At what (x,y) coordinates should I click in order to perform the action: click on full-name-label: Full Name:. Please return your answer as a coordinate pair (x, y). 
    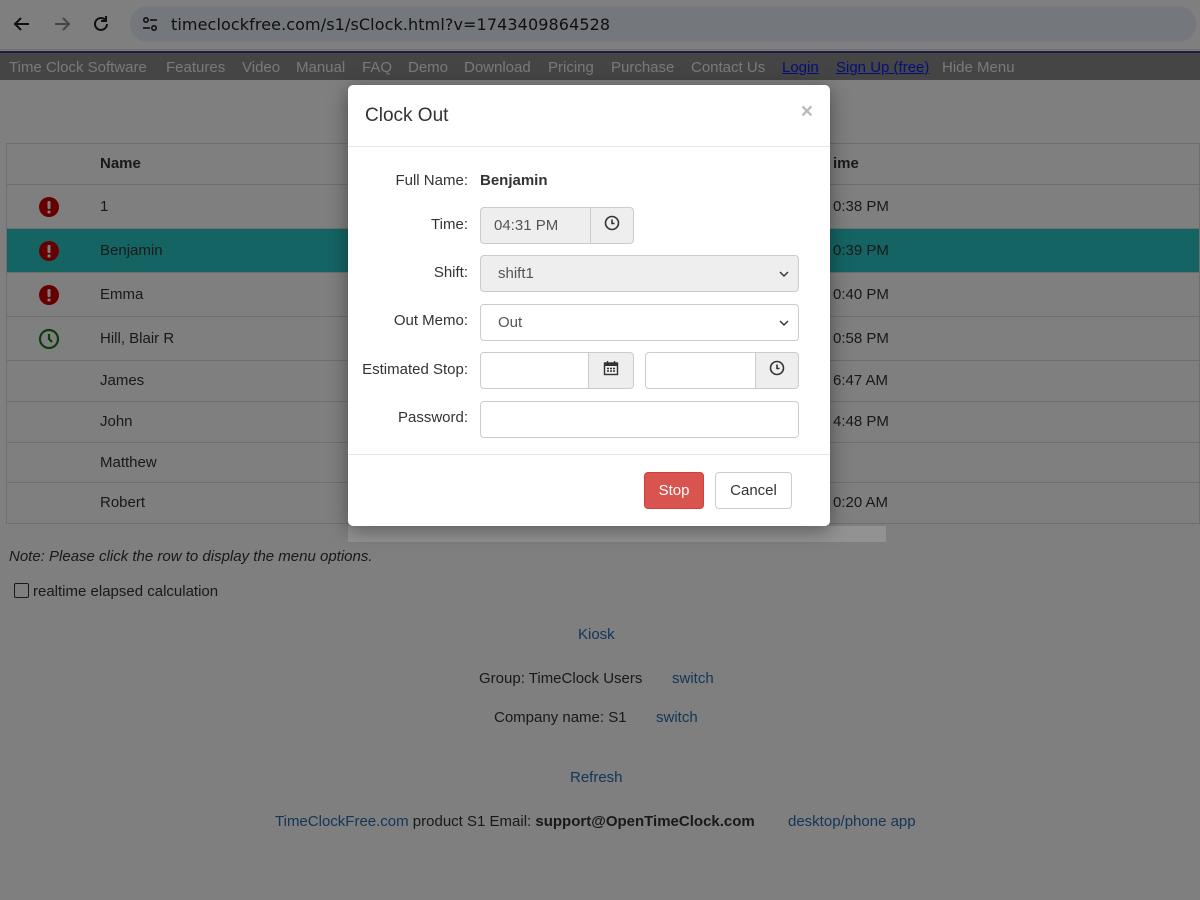
    Looking at the image, I should click on (431, 180).